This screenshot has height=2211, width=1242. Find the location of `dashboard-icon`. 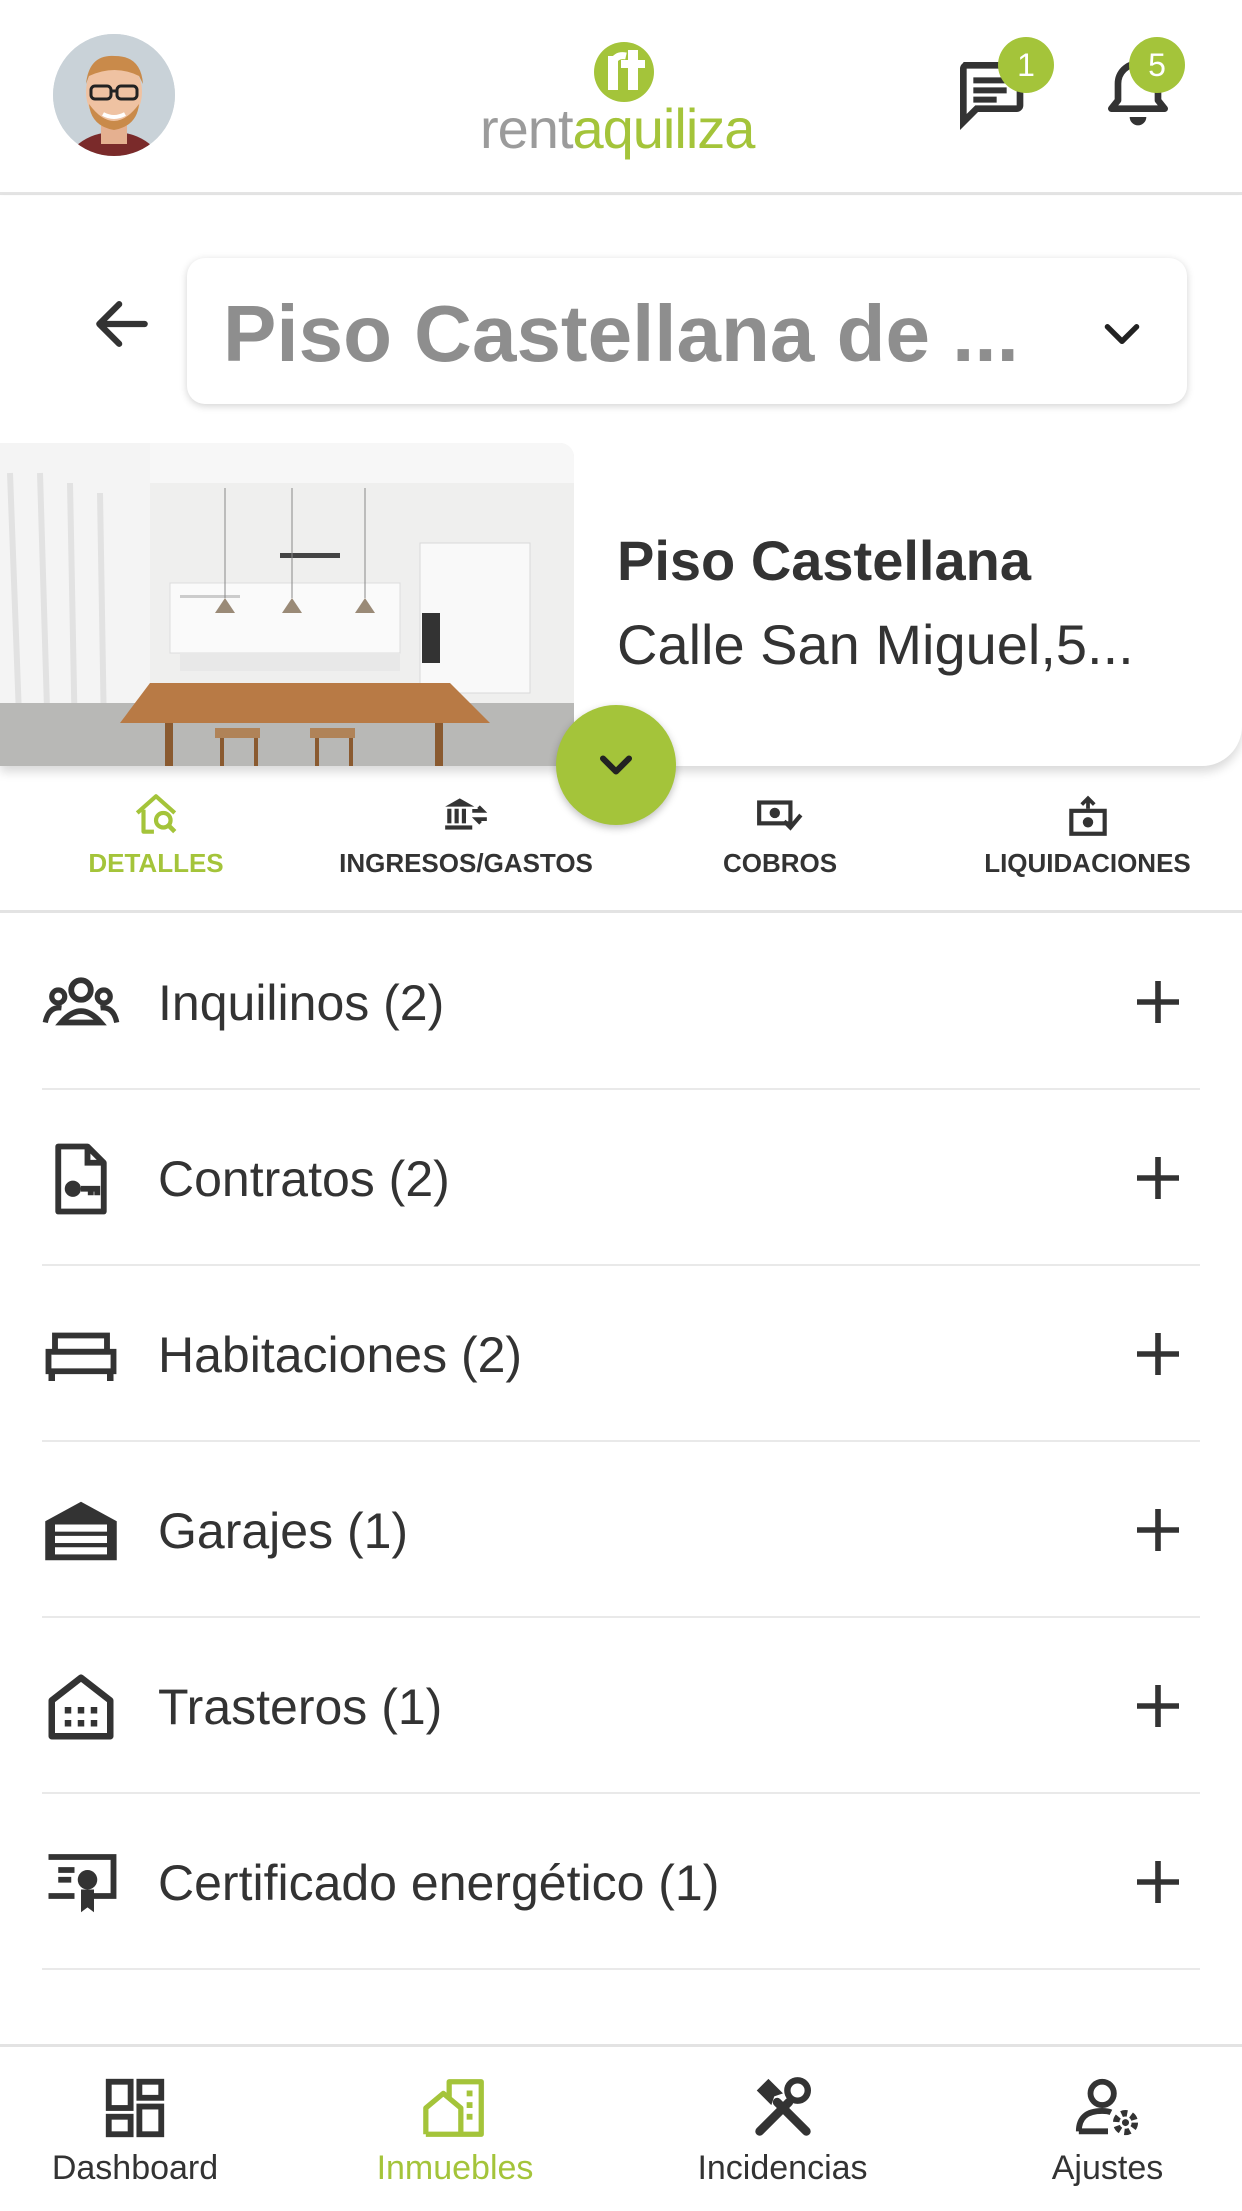

dashboard-icon is located at coordinates (135, 2108).